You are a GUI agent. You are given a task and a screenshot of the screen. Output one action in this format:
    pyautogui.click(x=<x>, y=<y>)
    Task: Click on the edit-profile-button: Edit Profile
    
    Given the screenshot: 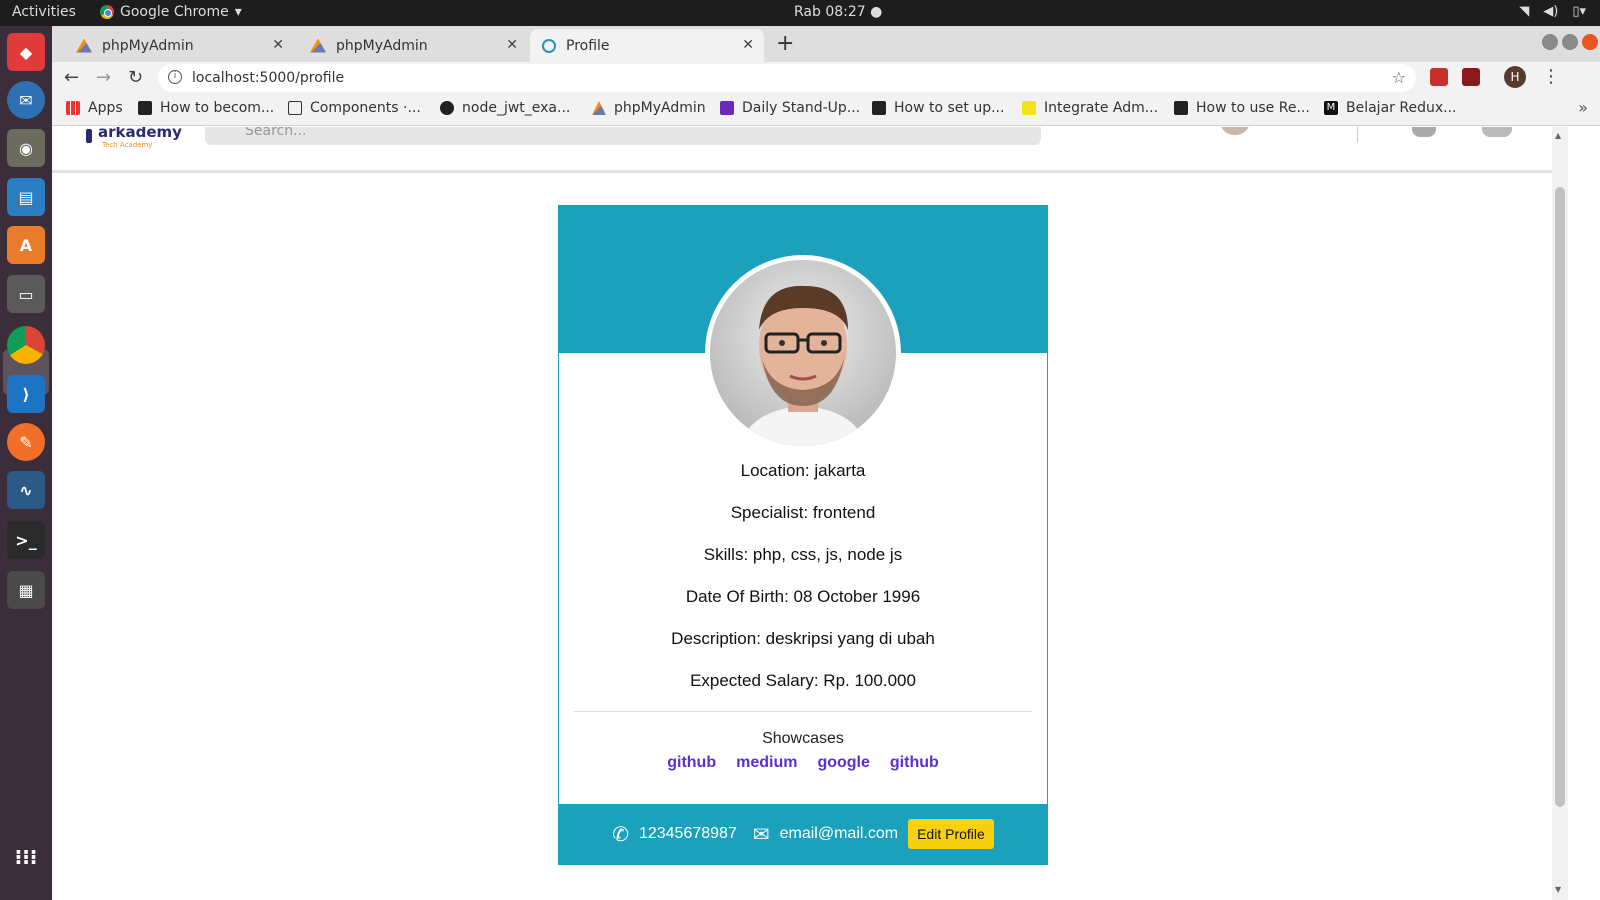 What is the action you would take?
    pyautogui.click(x=951, y=834)
    